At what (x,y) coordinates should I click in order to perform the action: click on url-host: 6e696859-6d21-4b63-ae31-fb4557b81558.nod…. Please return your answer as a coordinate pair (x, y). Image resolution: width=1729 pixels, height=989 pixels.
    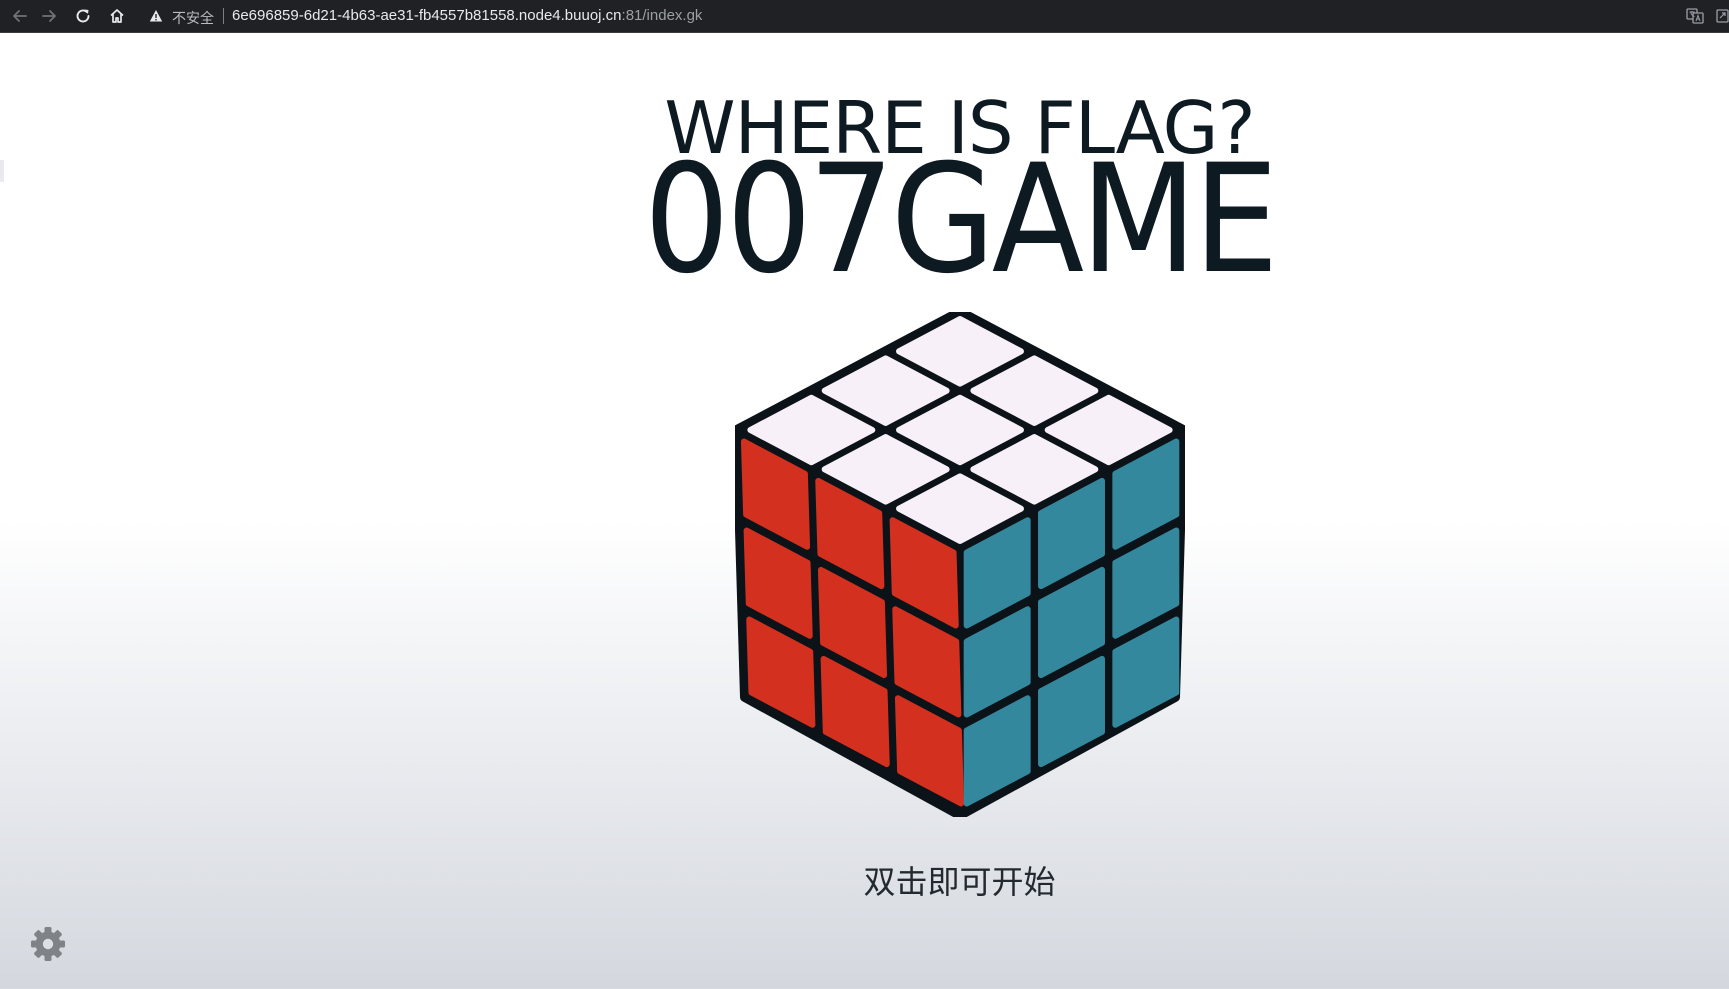
    Looking at the image, I should click on (427, 15).